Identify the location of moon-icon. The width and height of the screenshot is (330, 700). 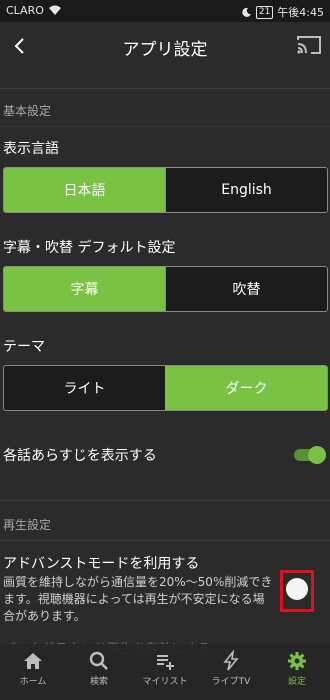
(246, 12).